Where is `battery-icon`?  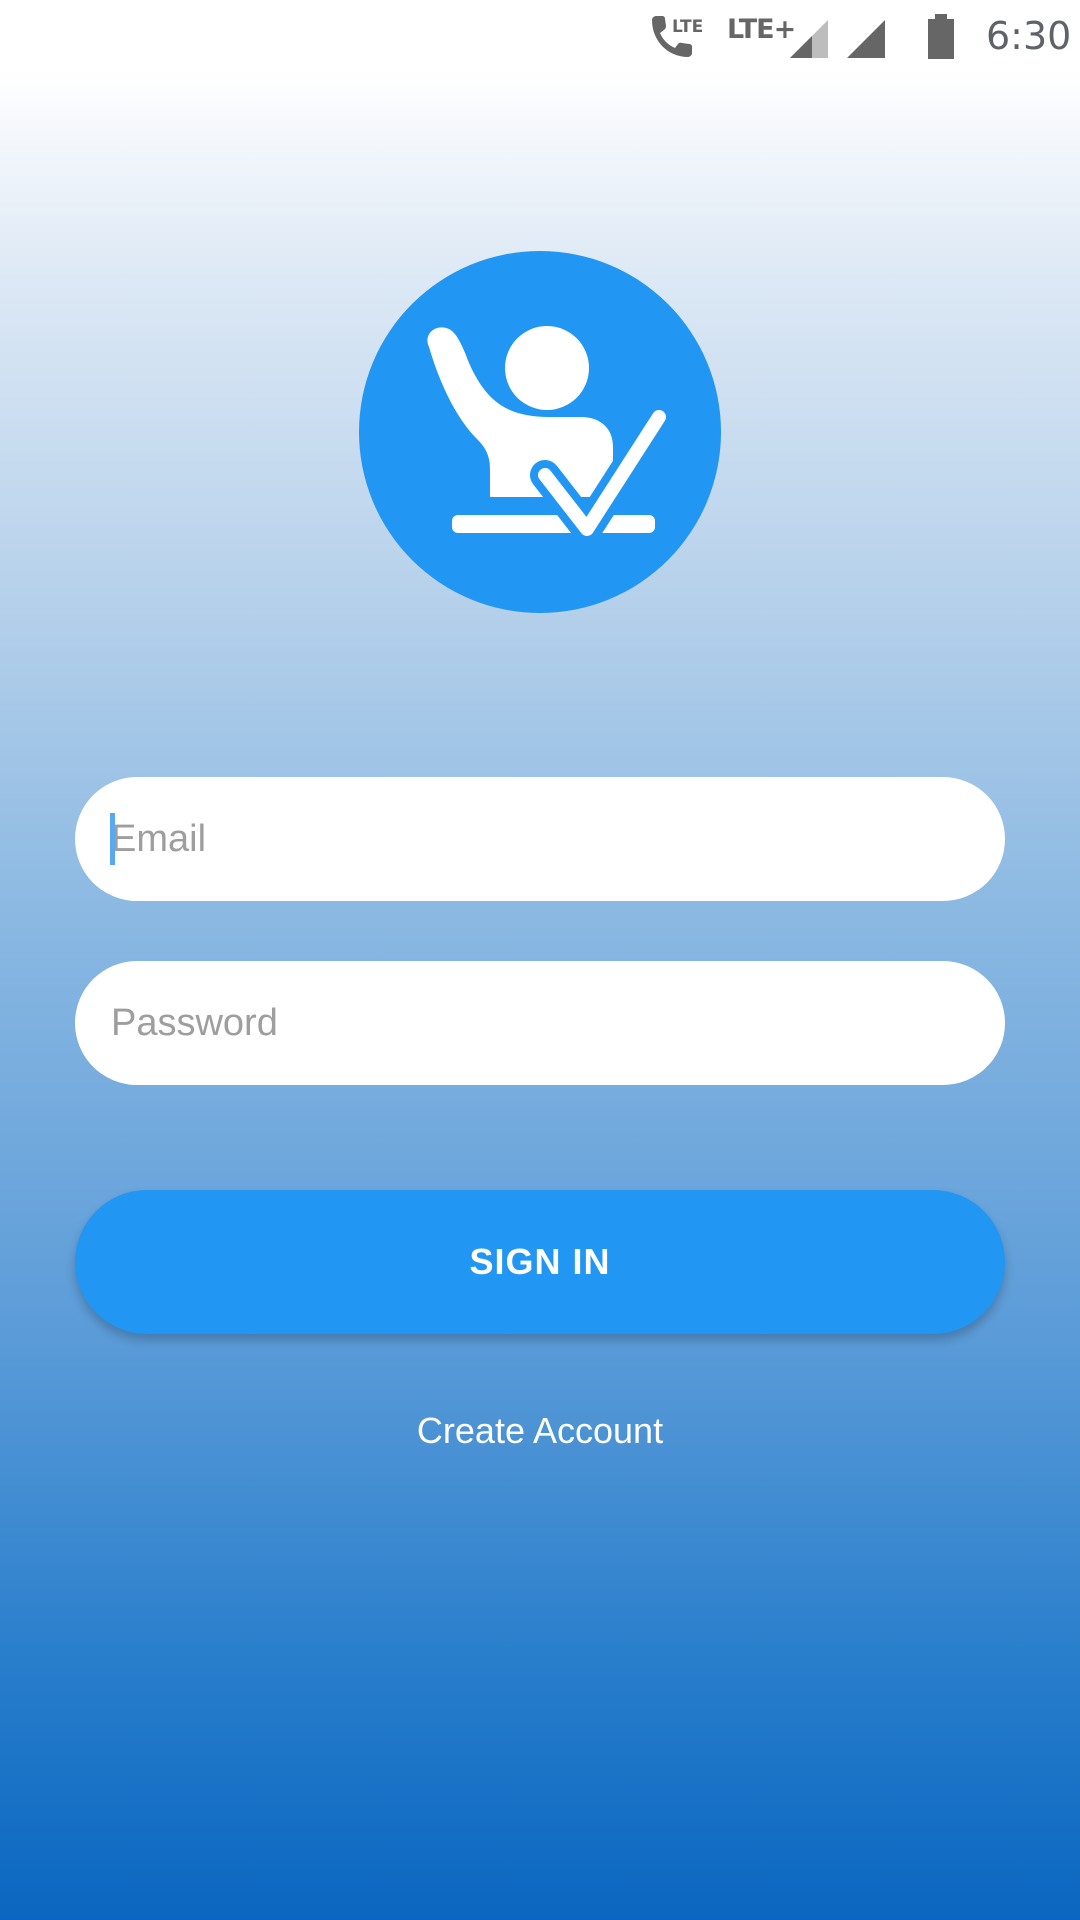
battery-icon is located at coordinates (941, 36).